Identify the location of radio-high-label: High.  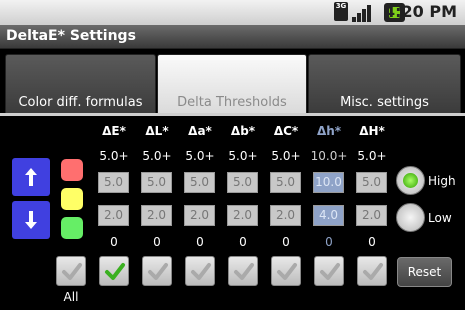
(442, 181).